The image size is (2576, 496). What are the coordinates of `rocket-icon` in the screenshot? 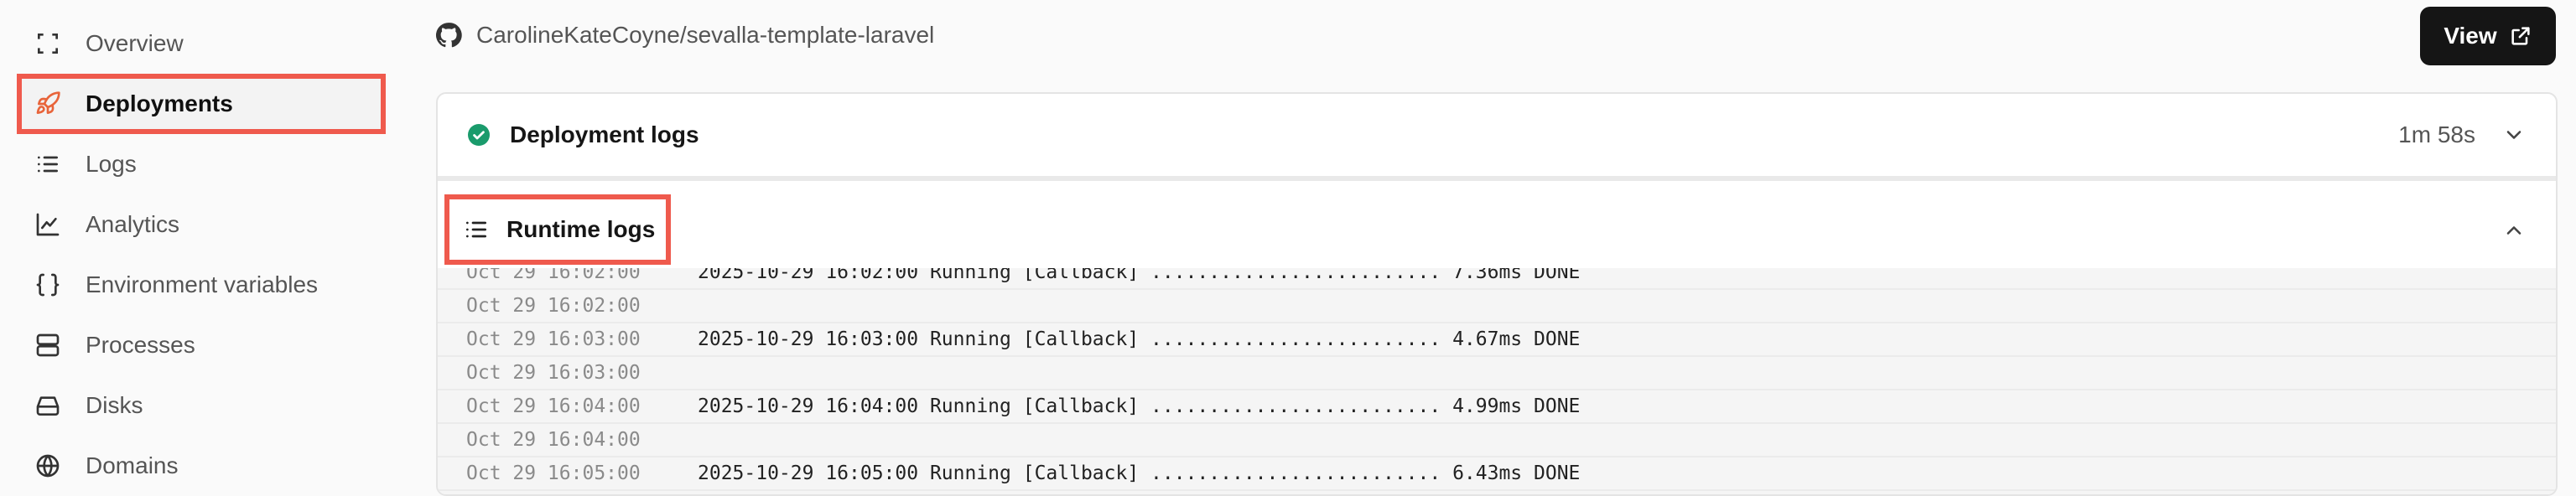 It's located at (48, 104).